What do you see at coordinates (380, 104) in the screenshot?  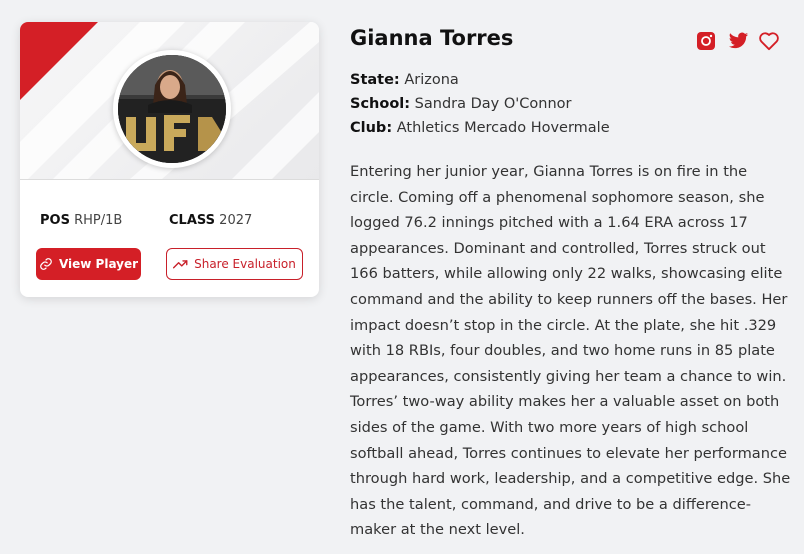 I see `school-label: School:` at bounding box center [380, 104].